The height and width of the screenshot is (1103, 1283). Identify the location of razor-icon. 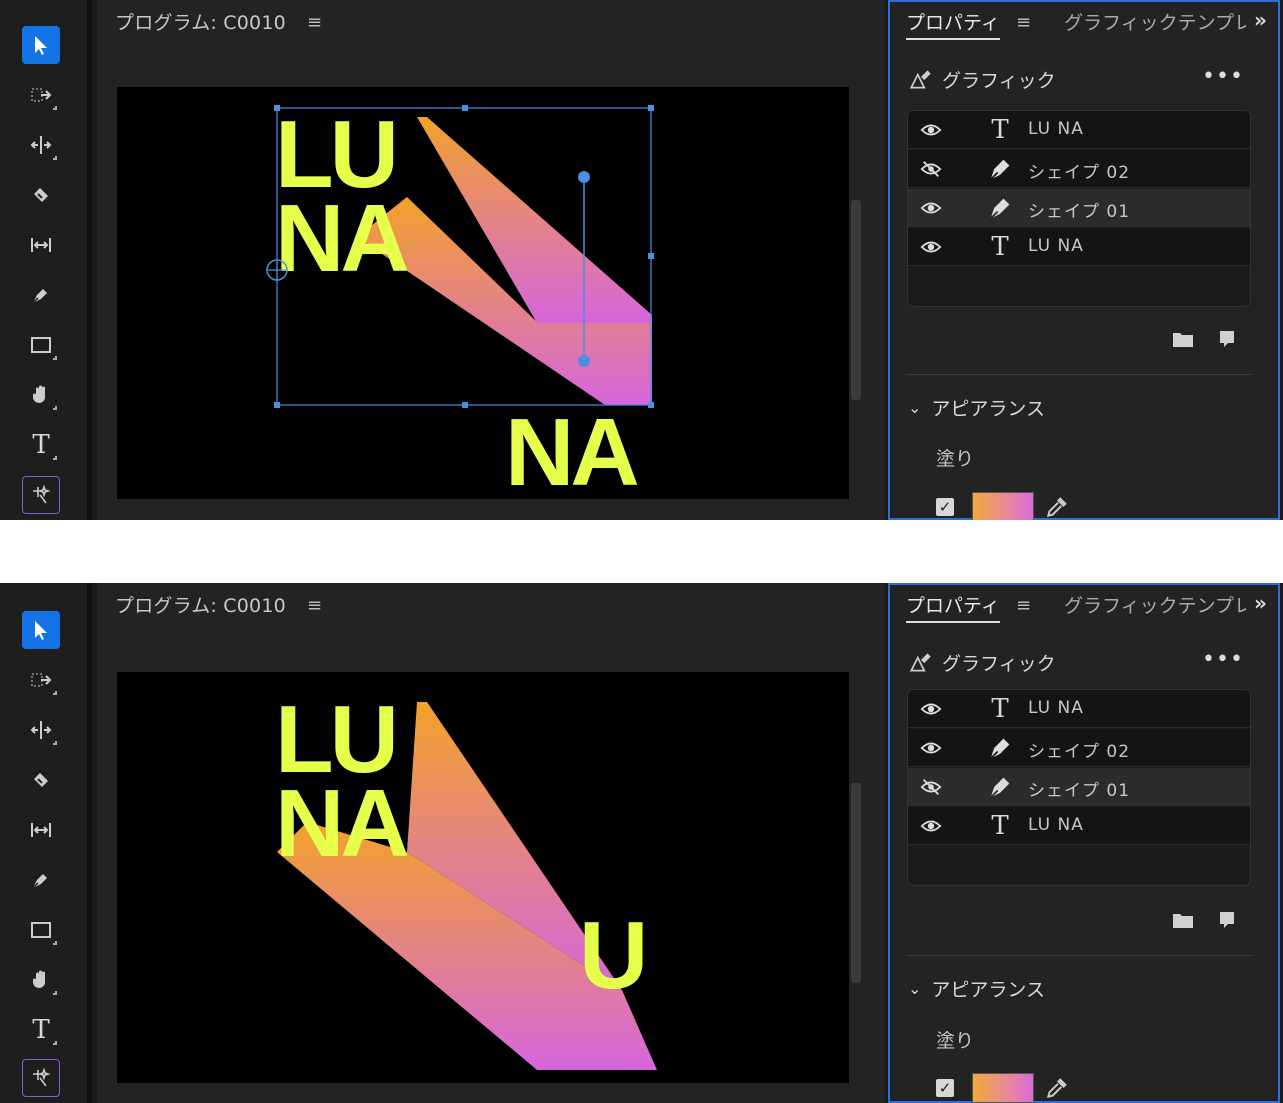
(41, 780).